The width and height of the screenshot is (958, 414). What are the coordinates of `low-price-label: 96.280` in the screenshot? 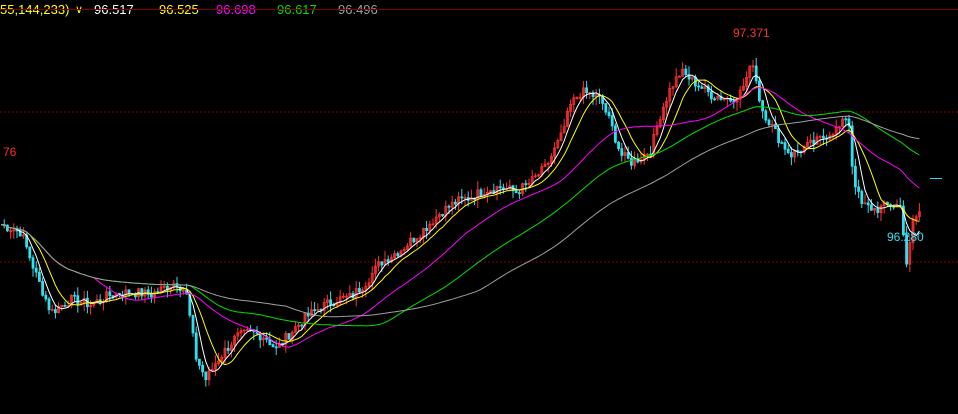 It's located at (905, 237).